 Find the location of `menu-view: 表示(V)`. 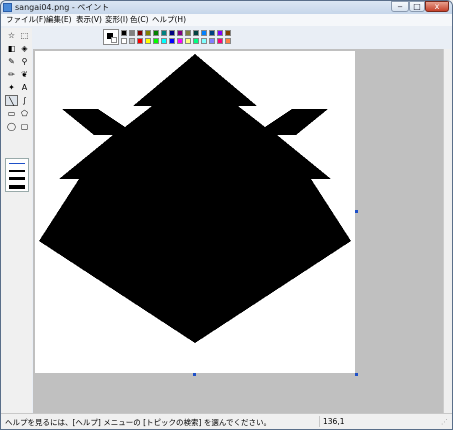

menu-view: 表示(V) is located at coordinates (89, 20).